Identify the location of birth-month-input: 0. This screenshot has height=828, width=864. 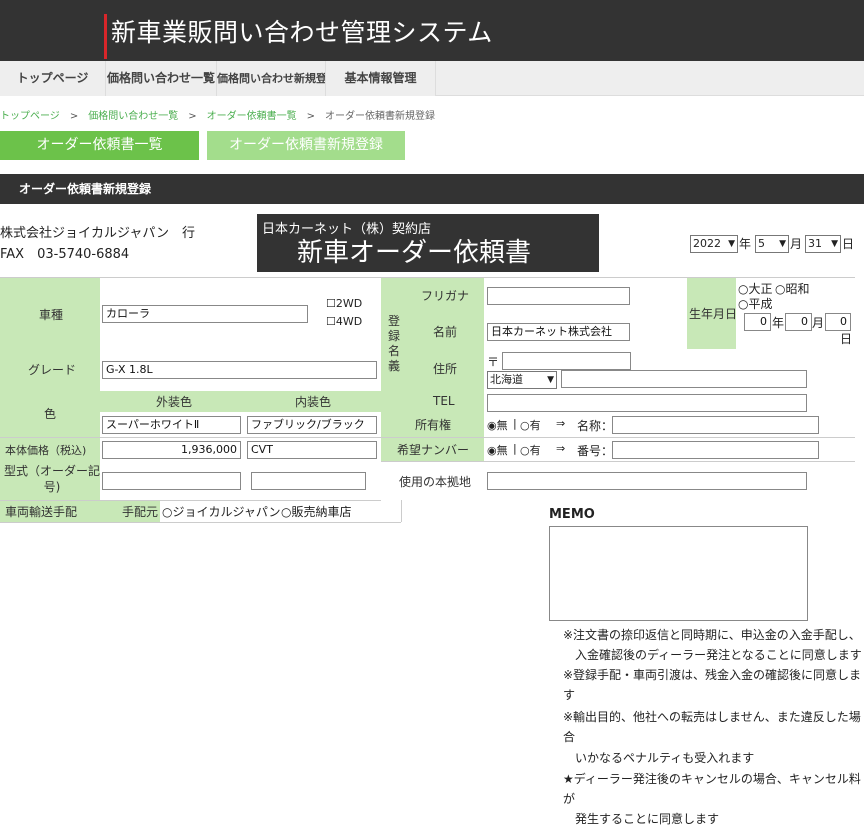
(798, 322).